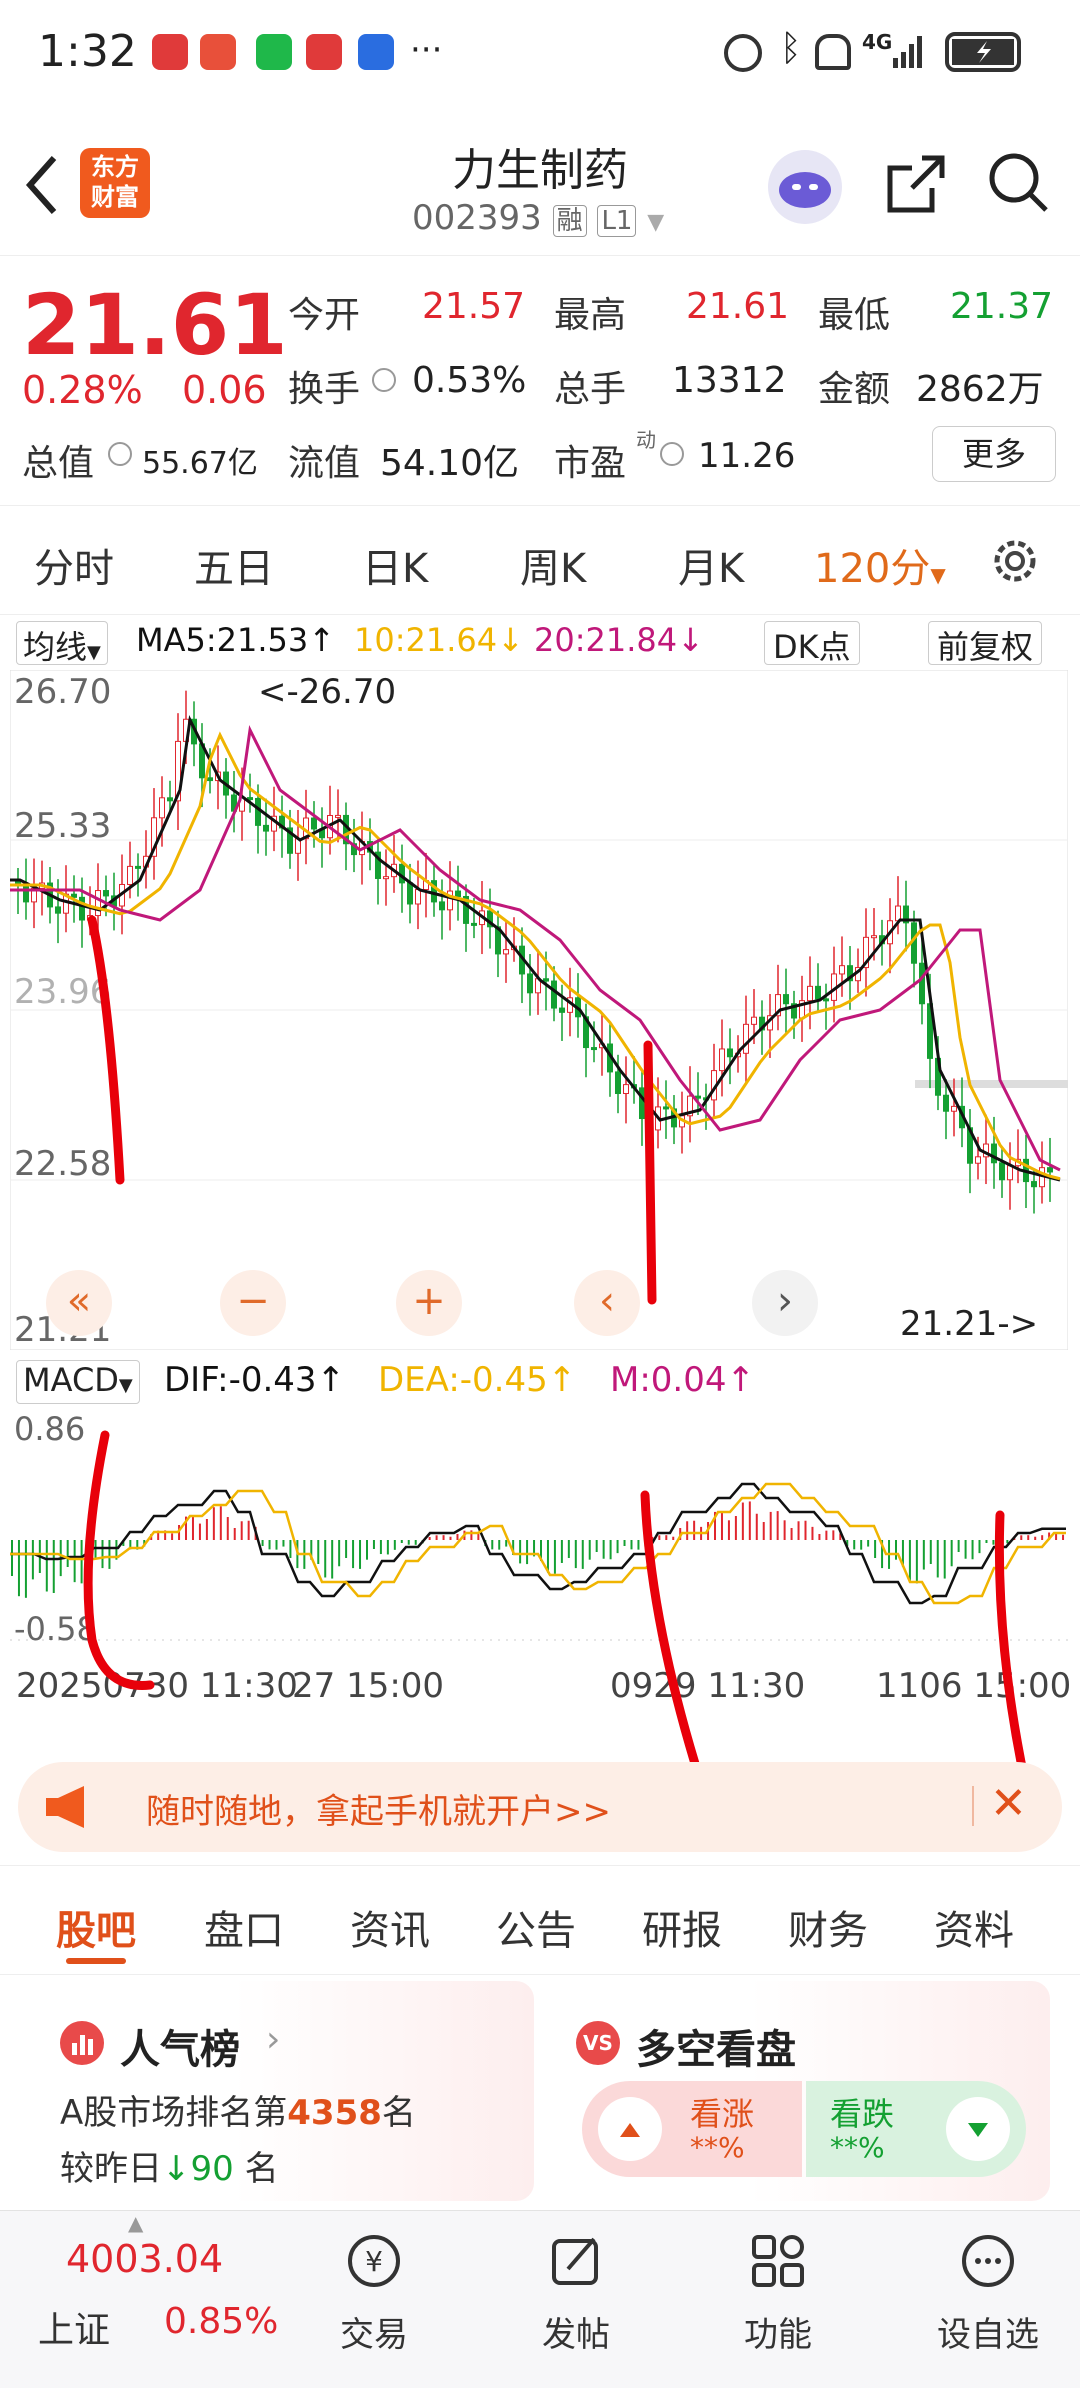  Describe the element at coordinates (200, 463) in the screenshot. I see `market-cap-value: 55.67亿` at that location.